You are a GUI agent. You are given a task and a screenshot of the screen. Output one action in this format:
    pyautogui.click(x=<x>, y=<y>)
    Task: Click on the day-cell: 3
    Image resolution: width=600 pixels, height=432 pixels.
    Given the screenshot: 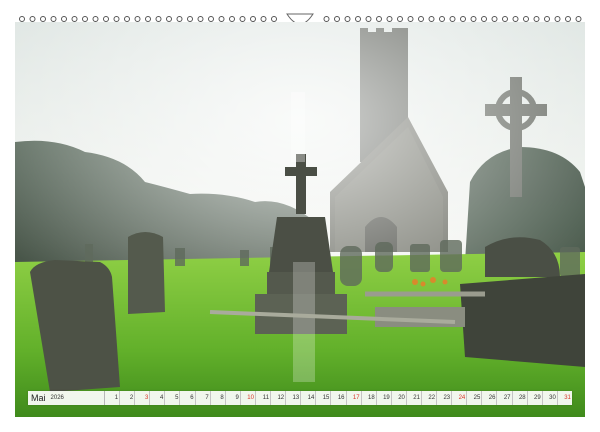 What is the action you would take?
    pyautogui.click(x=143, y=398)
    